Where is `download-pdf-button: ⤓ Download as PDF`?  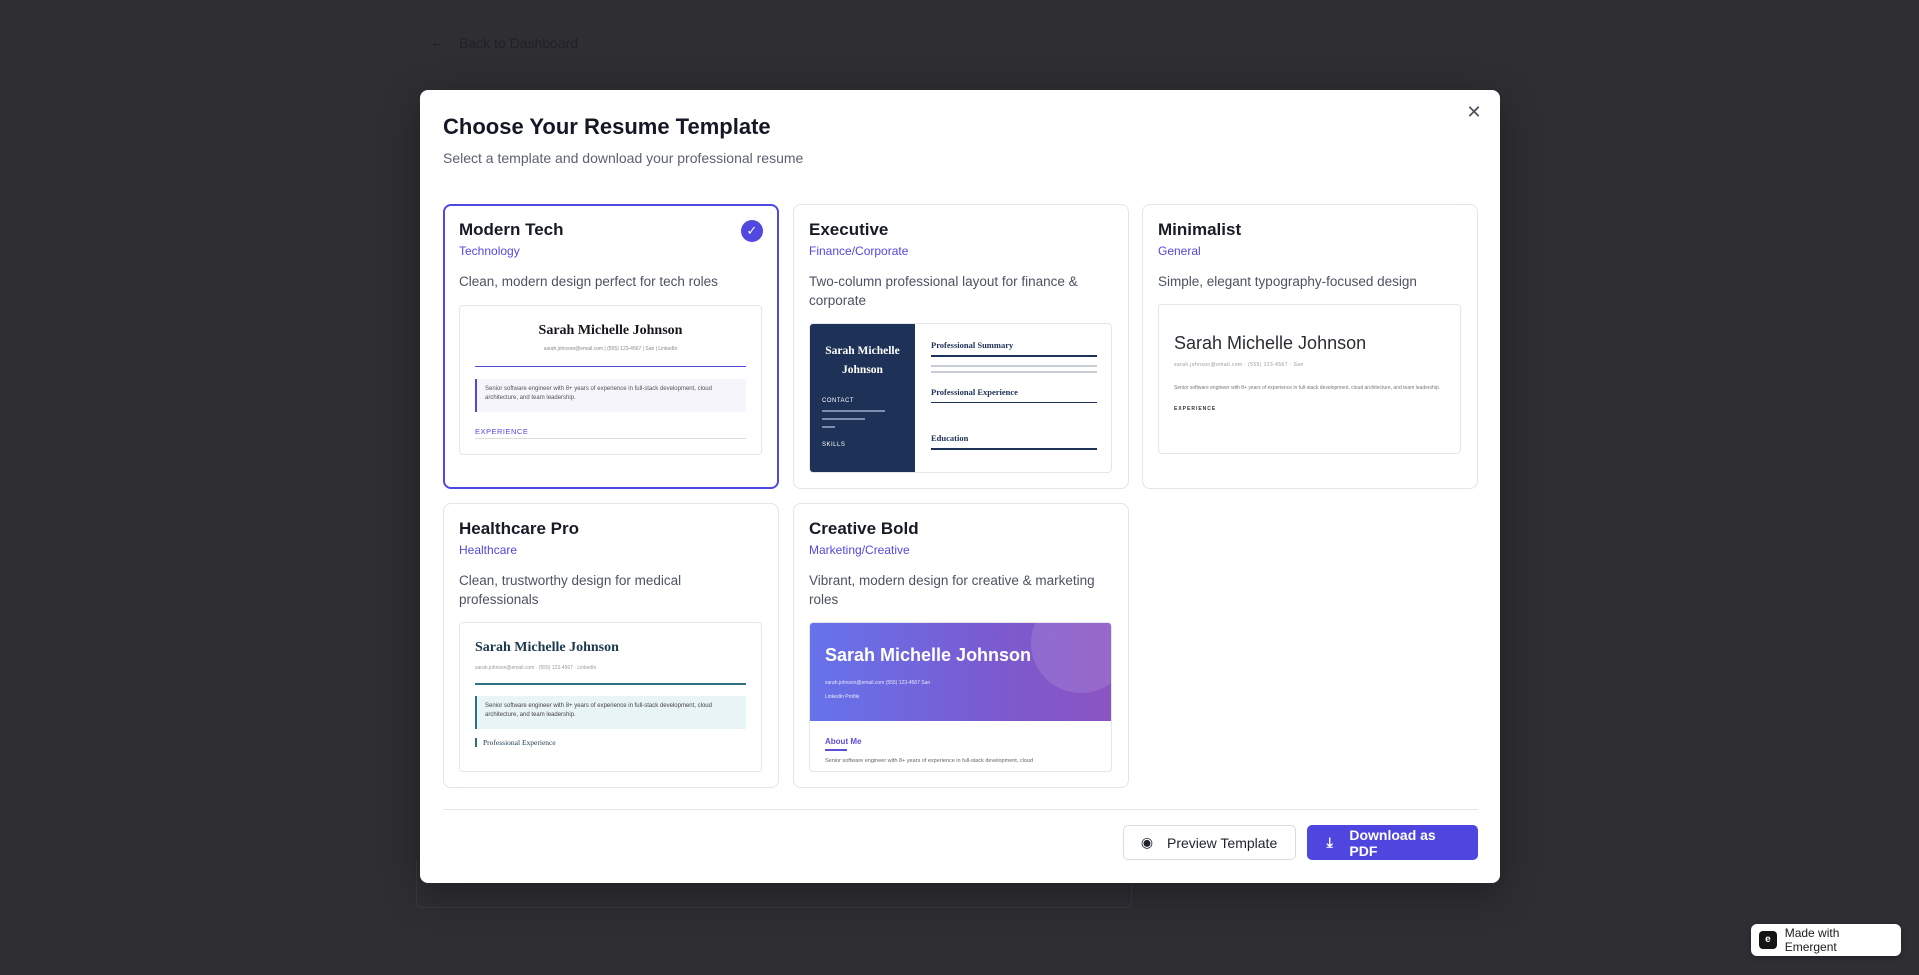
download-pdf-button: ⤓ Download as PDF is located at coordinates (1392, 842).